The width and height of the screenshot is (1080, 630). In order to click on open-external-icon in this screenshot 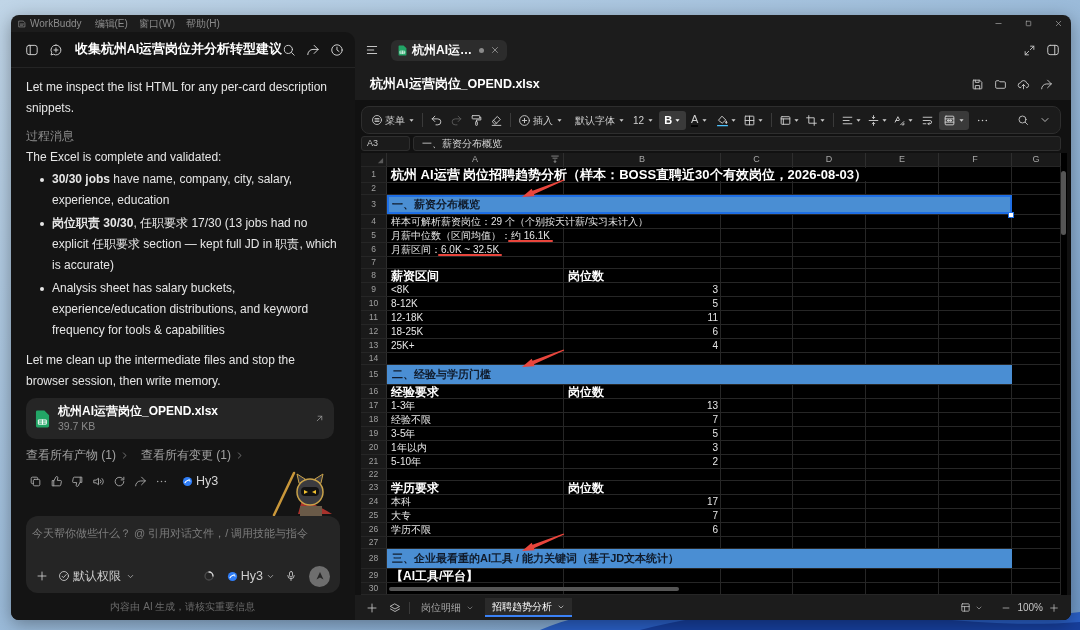, I will do `click(319, 418)`.